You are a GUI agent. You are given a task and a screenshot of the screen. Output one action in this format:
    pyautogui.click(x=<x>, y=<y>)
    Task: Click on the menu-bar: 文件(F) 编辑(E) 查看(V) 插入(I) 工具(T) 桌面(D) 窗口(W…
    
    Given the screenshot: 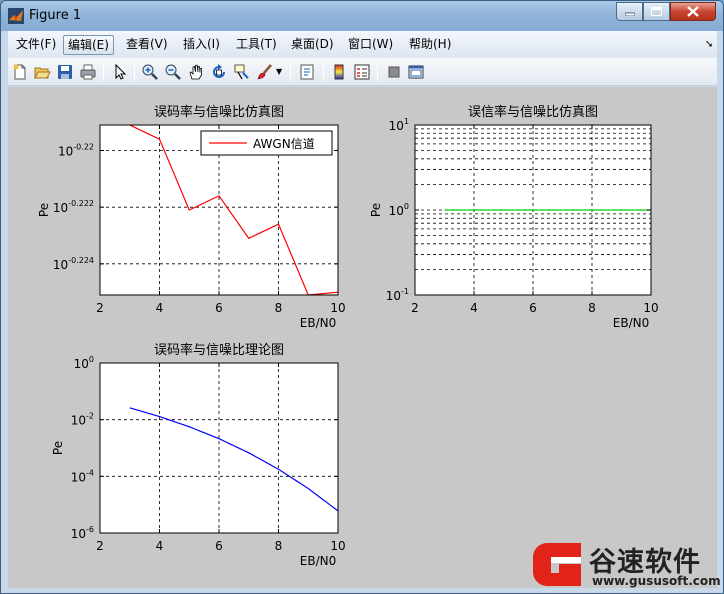 What is the action you would take?
    pyautogui.click(x=362, y=44)
    